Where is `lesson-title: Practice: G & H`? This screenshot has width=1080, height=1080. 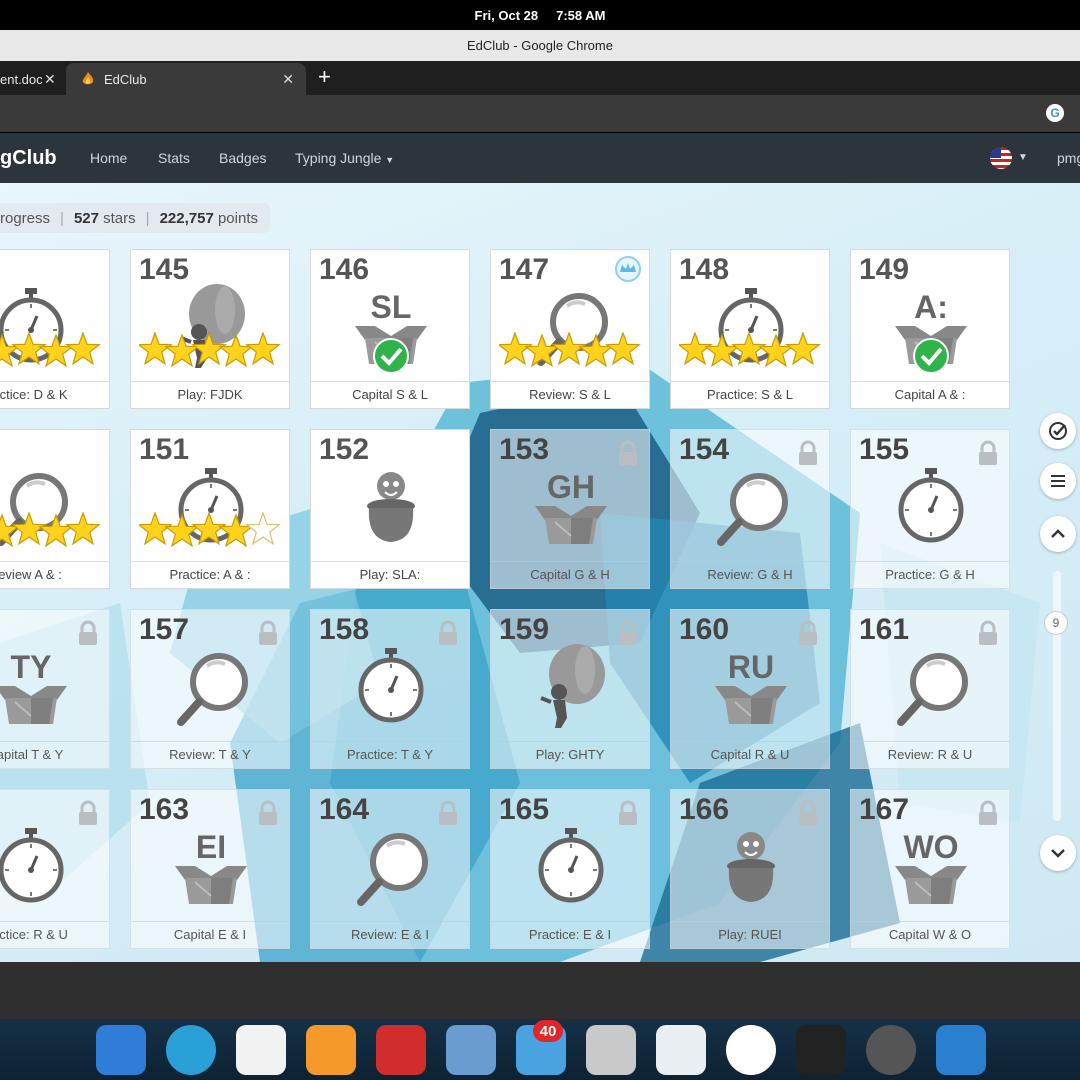 lesson-title: Practice: G & H is located at coordinates (930, 574).